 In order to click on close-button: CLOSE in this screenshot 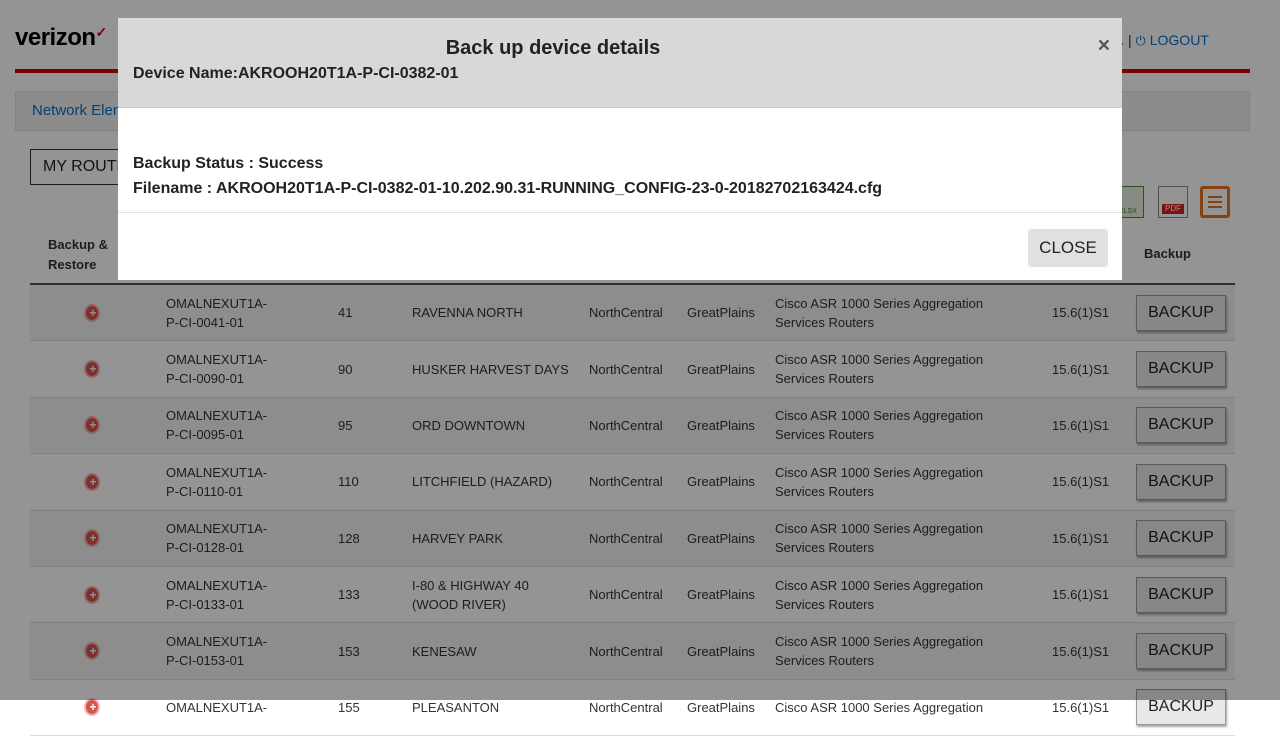, I will do `click(1068, 248)`.